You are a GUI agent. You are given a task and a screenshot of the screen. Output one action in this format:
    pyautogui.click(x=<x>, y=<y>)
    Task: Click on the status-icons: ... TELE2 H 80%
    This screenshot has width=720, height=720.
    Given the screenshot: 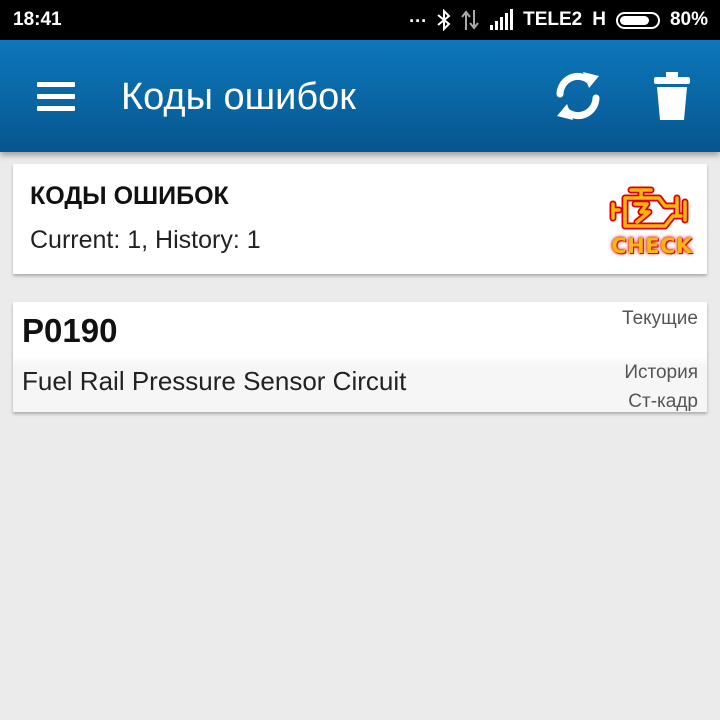 What is the action you would take?
    pyautogui.click(x=558, y=18)
    